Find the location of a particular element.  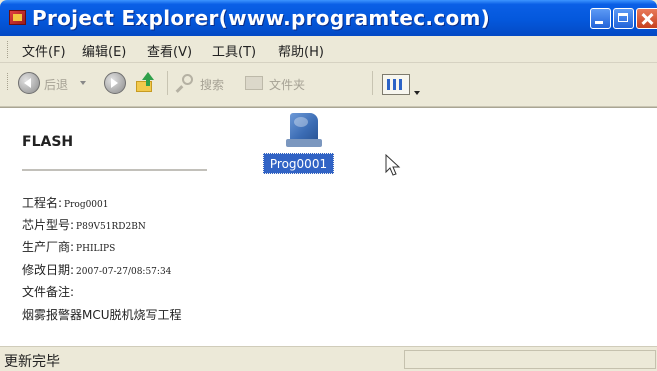

property-key: 芯片型号: is located at coordinates (48, 225).